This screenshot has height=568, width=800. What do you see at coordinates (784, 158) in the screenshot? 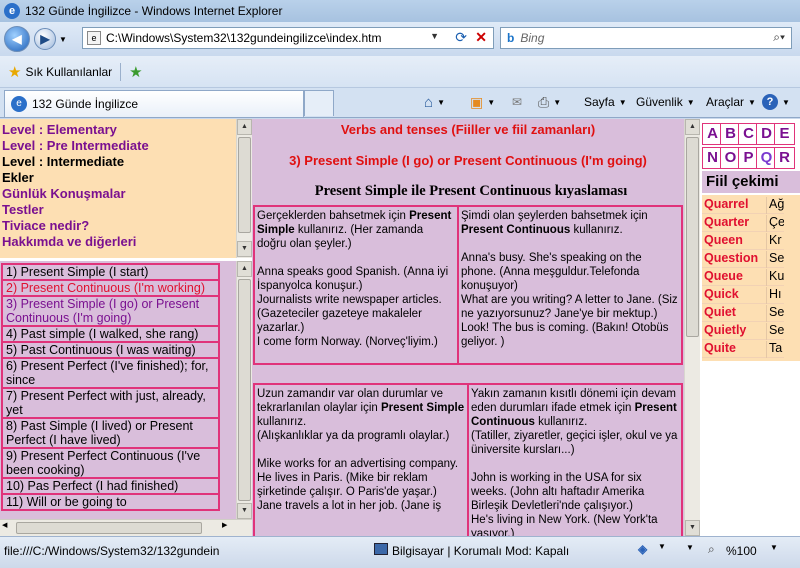
I see `letter-link: R` at bounding box center [784, 158].